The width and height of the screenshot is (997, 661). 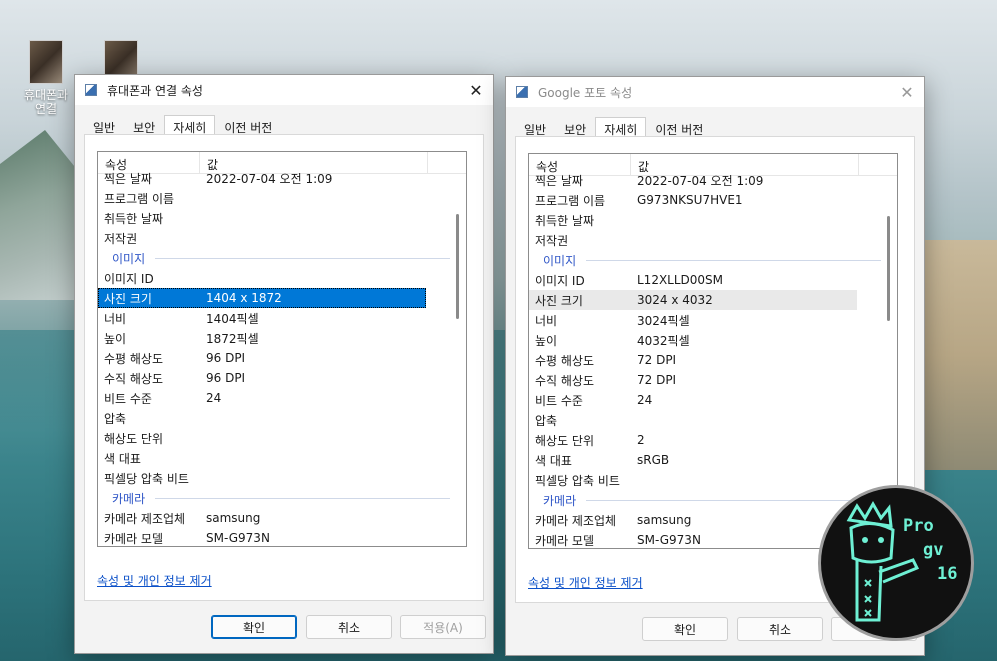 I want to click on property-name: 해상도 단위, so click(x=565, y=440).